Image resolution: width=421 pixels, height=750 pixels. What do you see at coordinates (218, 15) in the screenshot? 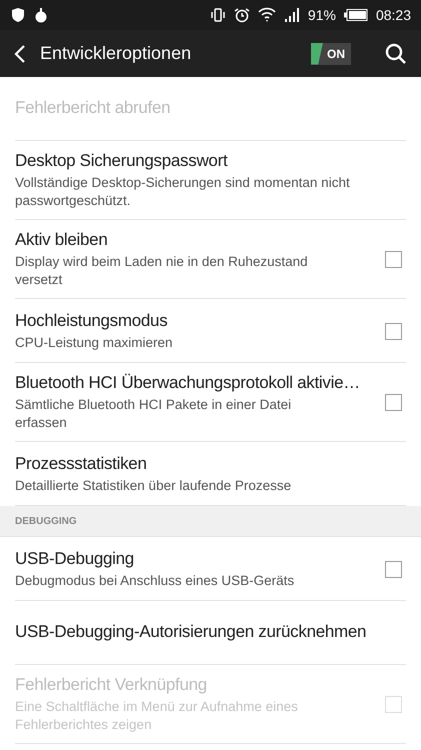
I see `vibrate-icon` at bounding box center [218, 15].